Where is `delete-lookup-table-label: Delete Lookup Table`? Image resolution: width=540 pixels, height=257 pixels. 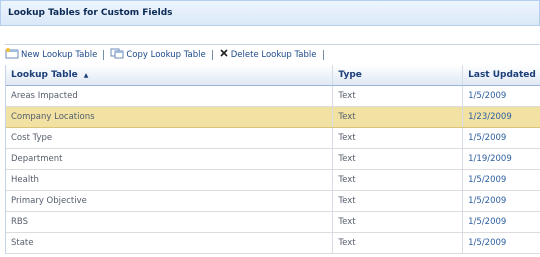
delete-lookup-table-label: Delete Lookup Table is located at coordinates (273, 54).